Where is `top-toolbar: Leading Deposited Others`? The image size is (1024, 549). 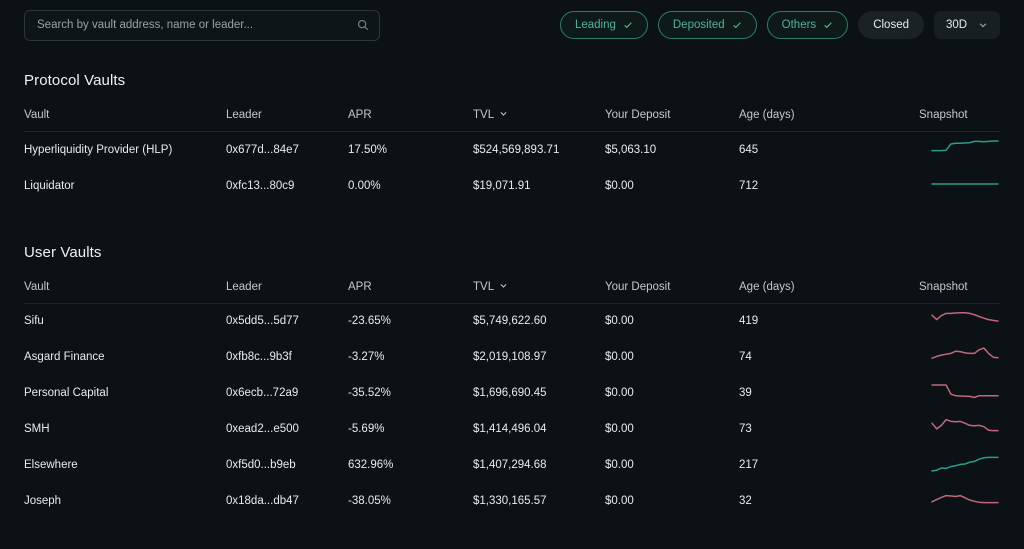 top-toolbar: Leading Deposited Others is located at coordinates (512, 25).